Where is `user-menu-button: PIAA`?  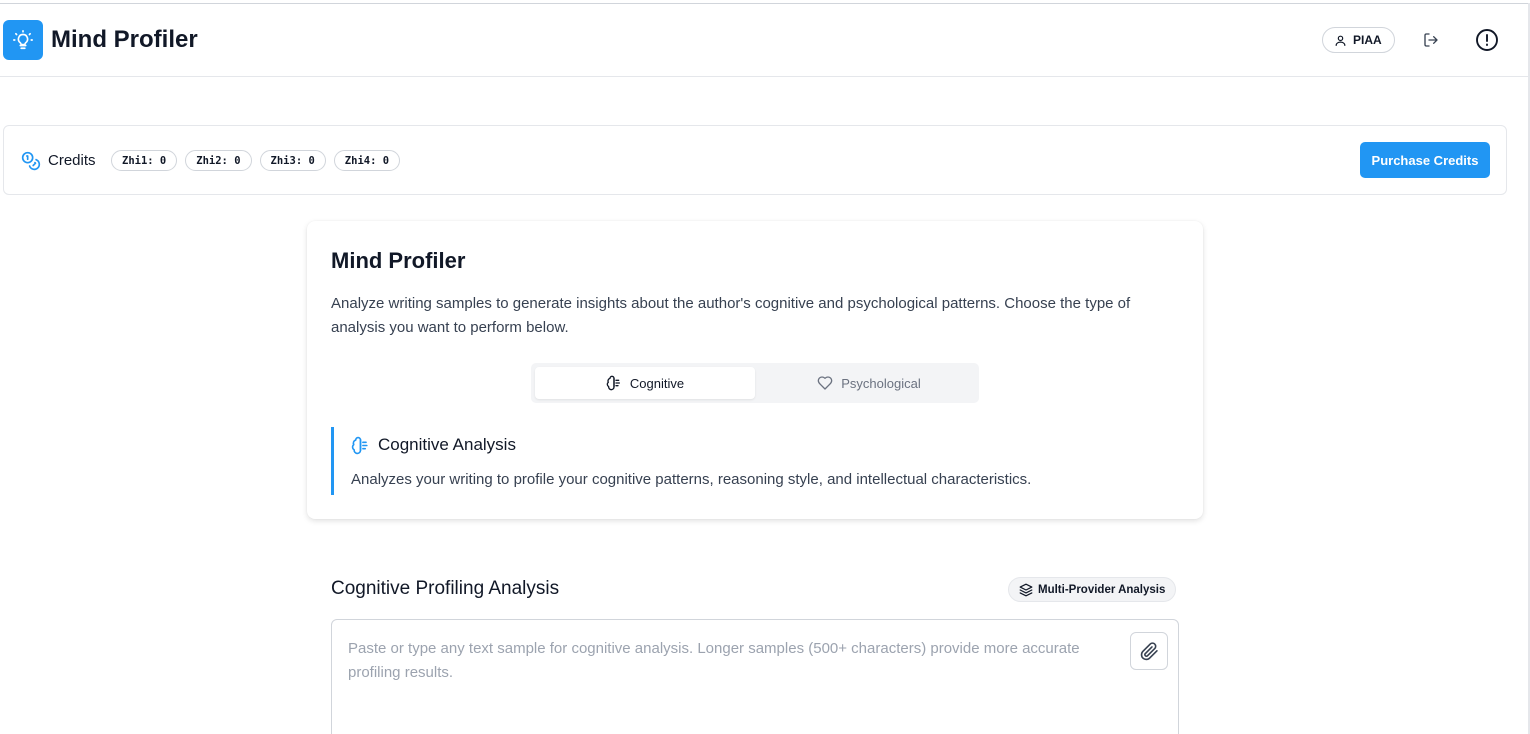
user-menu-button: PIAA is located at coordinates (1358, 40).